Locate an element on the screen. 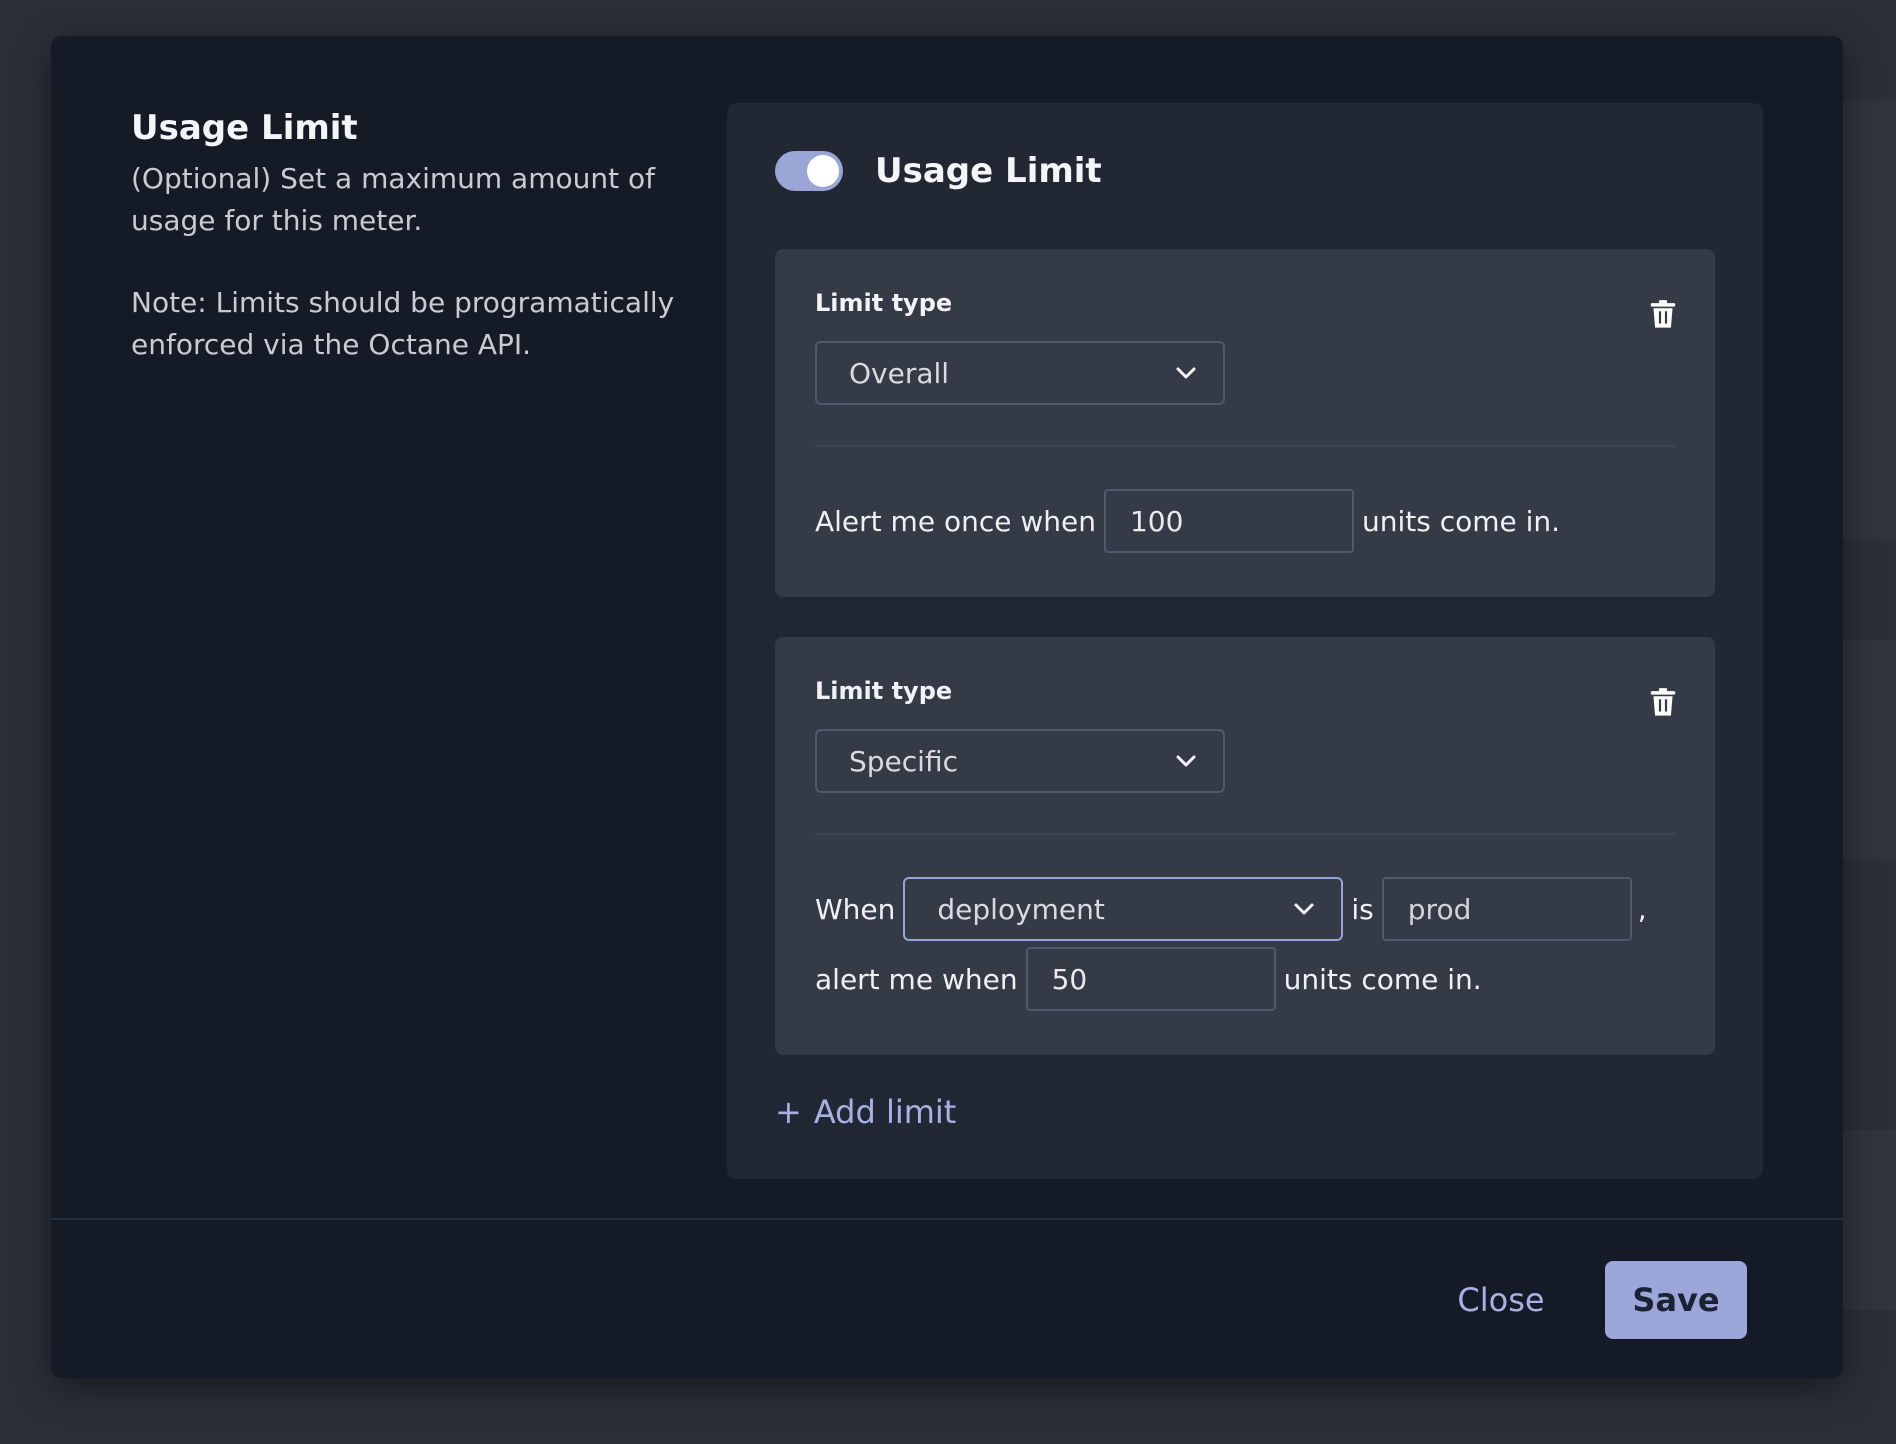  plus-icon: + is located at coordinates (788, 1112).